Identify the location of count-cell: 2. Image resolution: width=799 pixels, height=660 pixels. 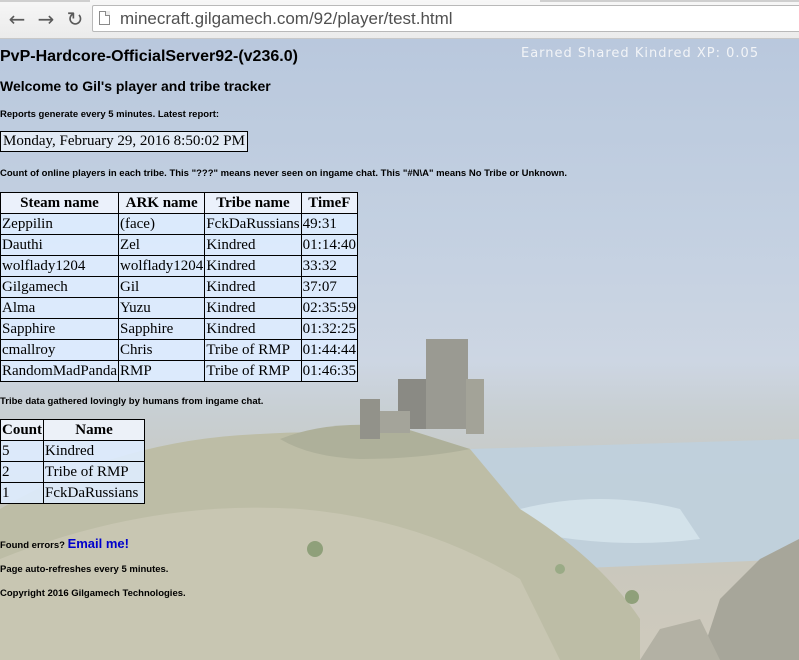
(22, 472).